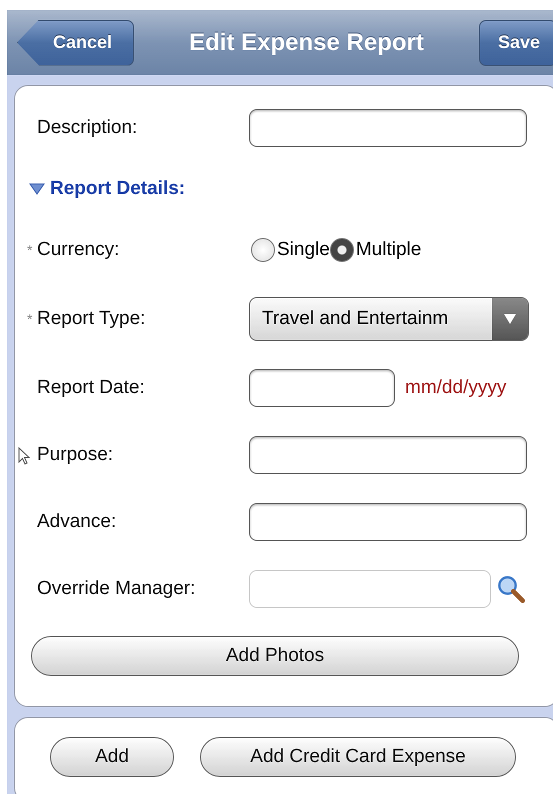 The height and width of the screenshot is (794, 553). What do you see at coordinates (75, 43) in the screenshot?
I see `cancel-button: Cancel` at bounding box center [75, 43].